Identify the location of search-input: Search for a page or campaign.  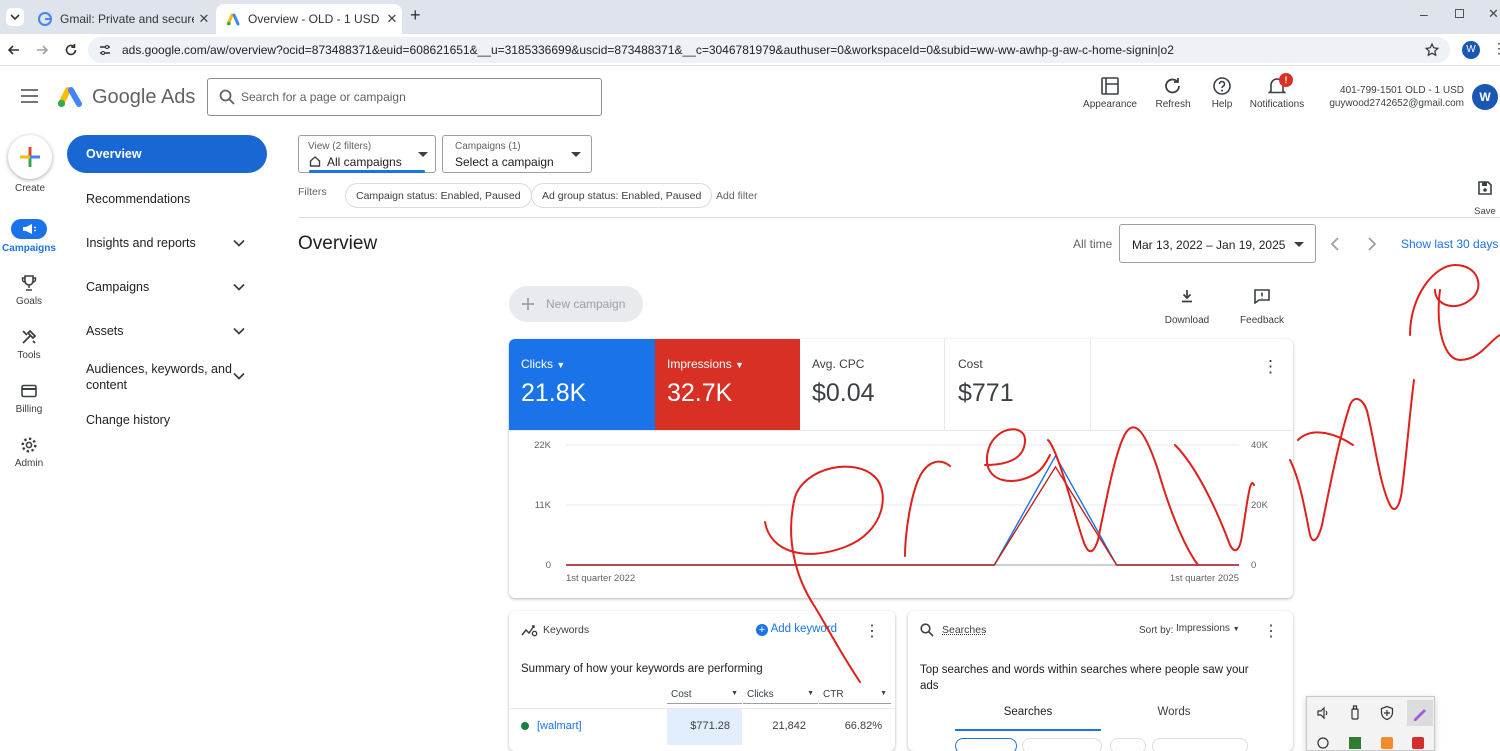
(404, 97).